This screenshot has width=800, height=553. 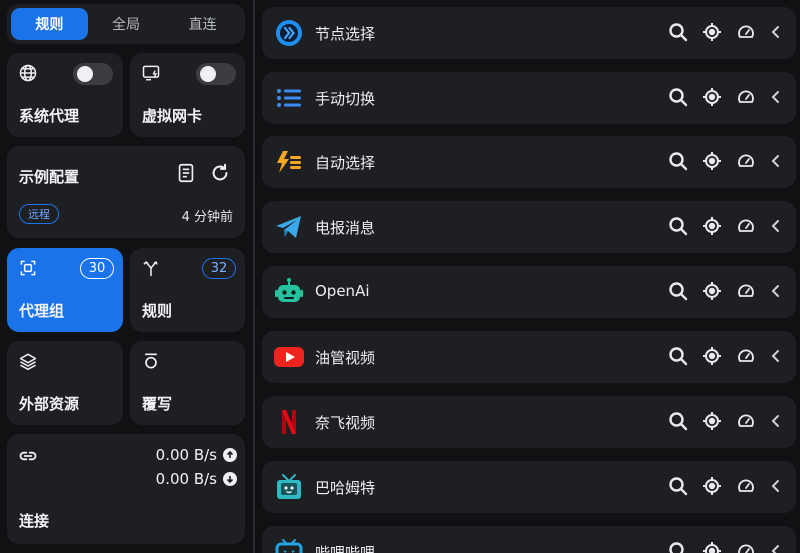 I want to click on youtube-icon, so click(x=289, y=357).